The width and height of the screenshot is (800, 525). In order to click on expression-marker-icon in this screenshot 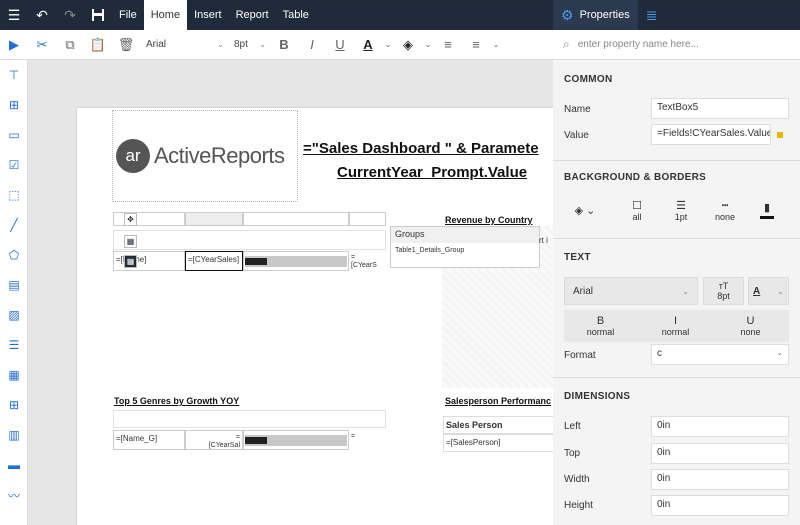, I will do `click(780, 135)`.